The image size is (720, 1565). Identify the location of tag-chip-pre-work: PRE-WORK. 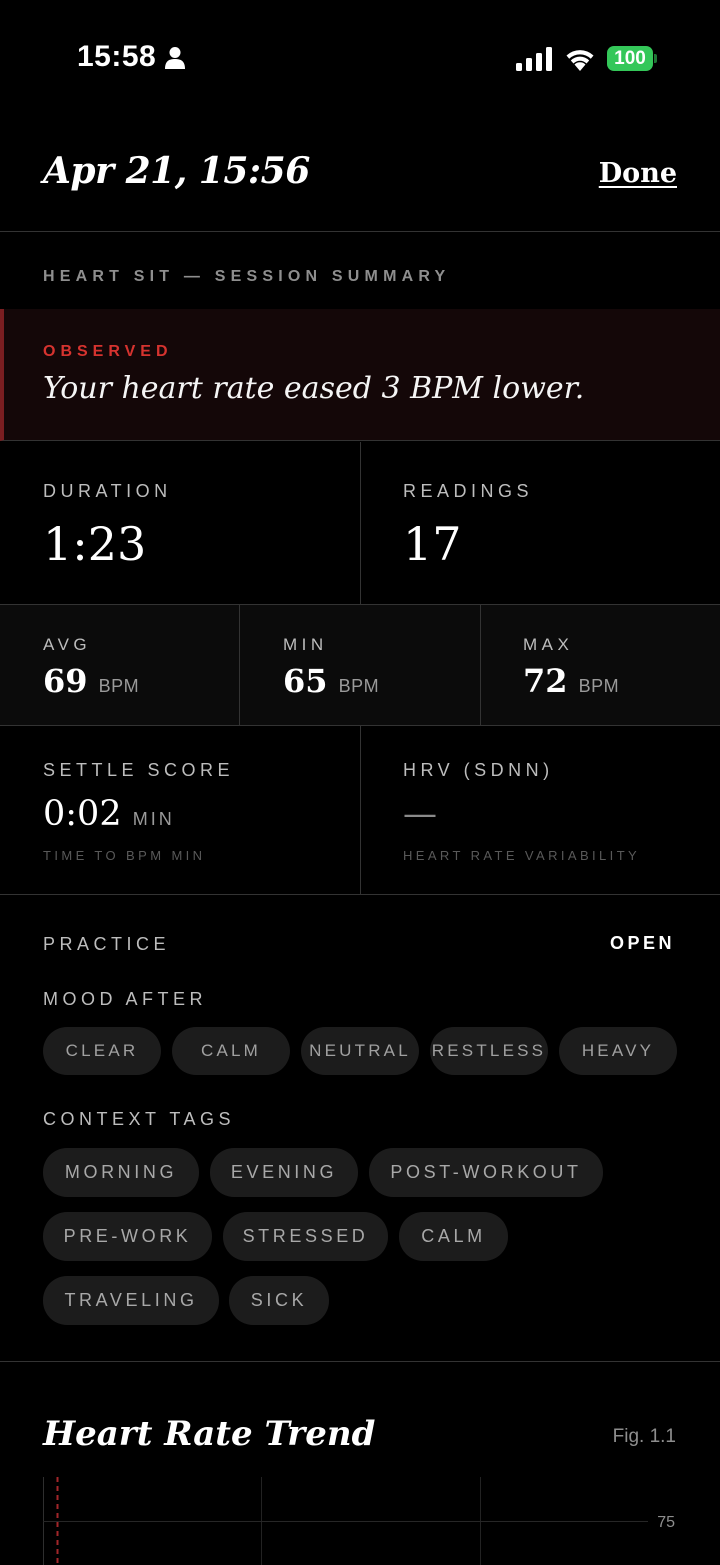
(127, 1236).